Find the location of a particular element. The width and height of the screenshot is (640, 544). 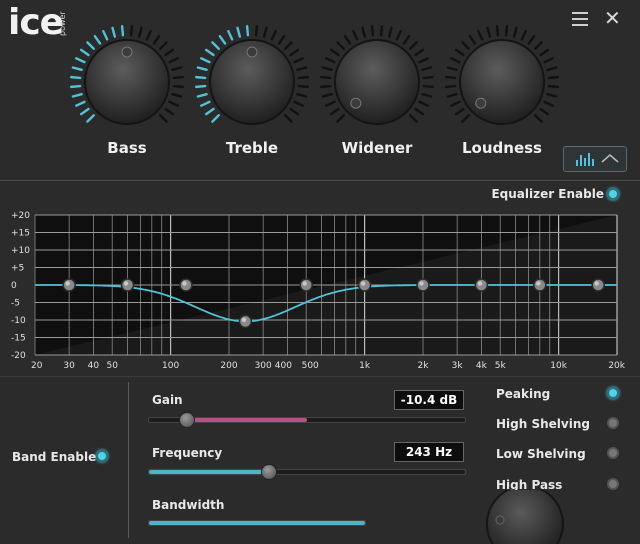

filter-option-low-shelving is located at coordinates (613, 453).